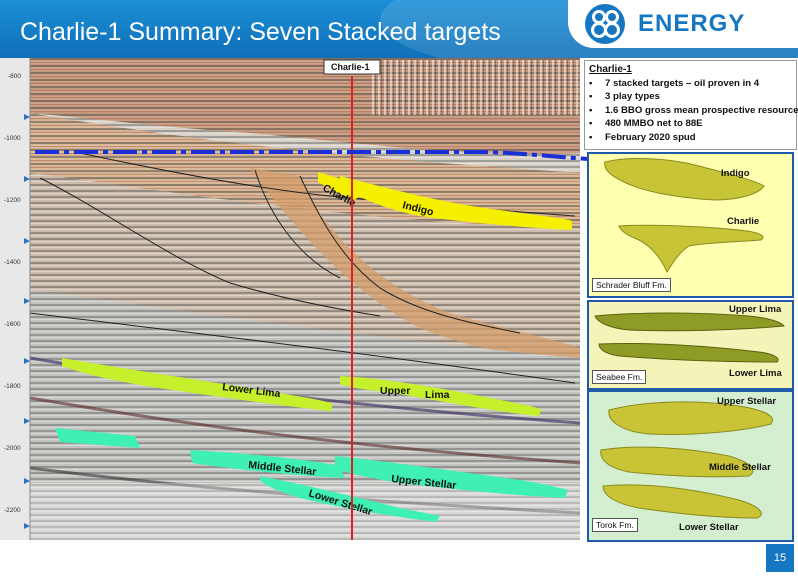 This screenshot has width=798, height=577. I want to click on depth-tick-1800: -1800, so click(12, 386).